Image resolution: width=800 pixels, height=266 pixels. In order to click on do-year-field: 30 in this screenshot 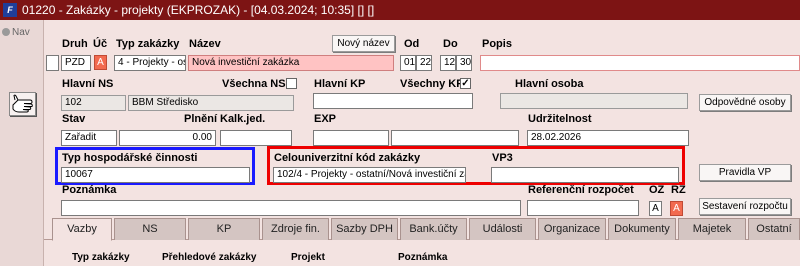, I will do `click(464, 63)`.